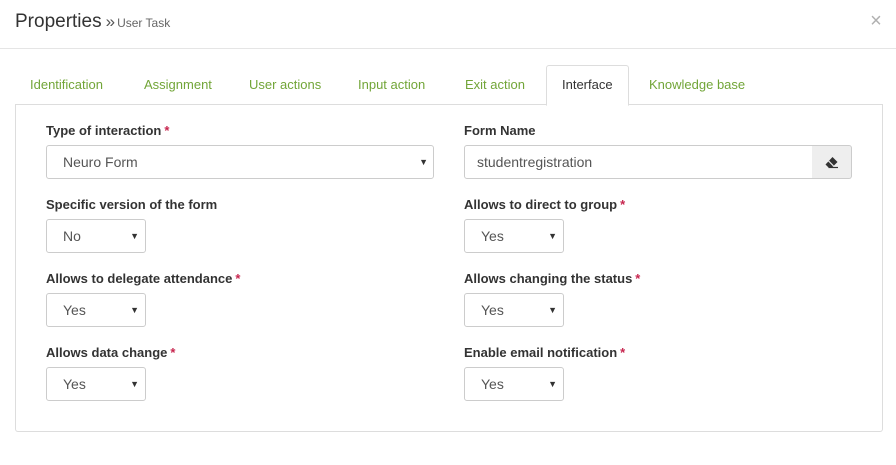 This screenshot has width=896, height=465. Describe the element at coordinates (96, 310) in the screenshot. I see `delegate-attendance-select: Yes ▼` at that location.